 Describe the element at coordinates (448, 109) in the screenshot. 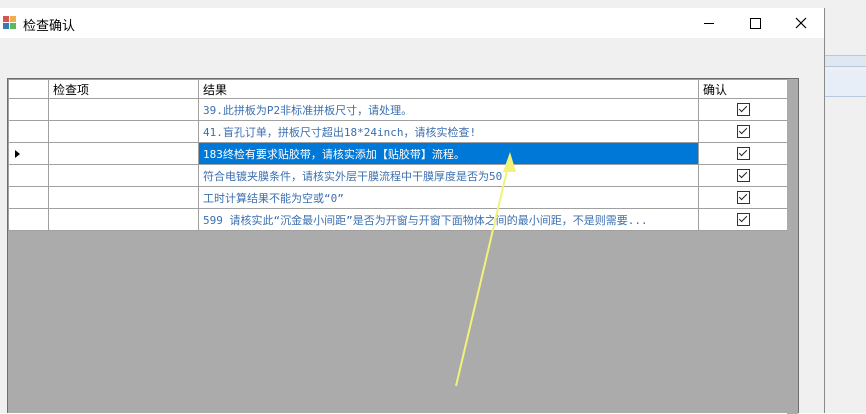

I see `cell-result: 39.此拼板为P2非标准拼板尺寸，请处理。` at that location.